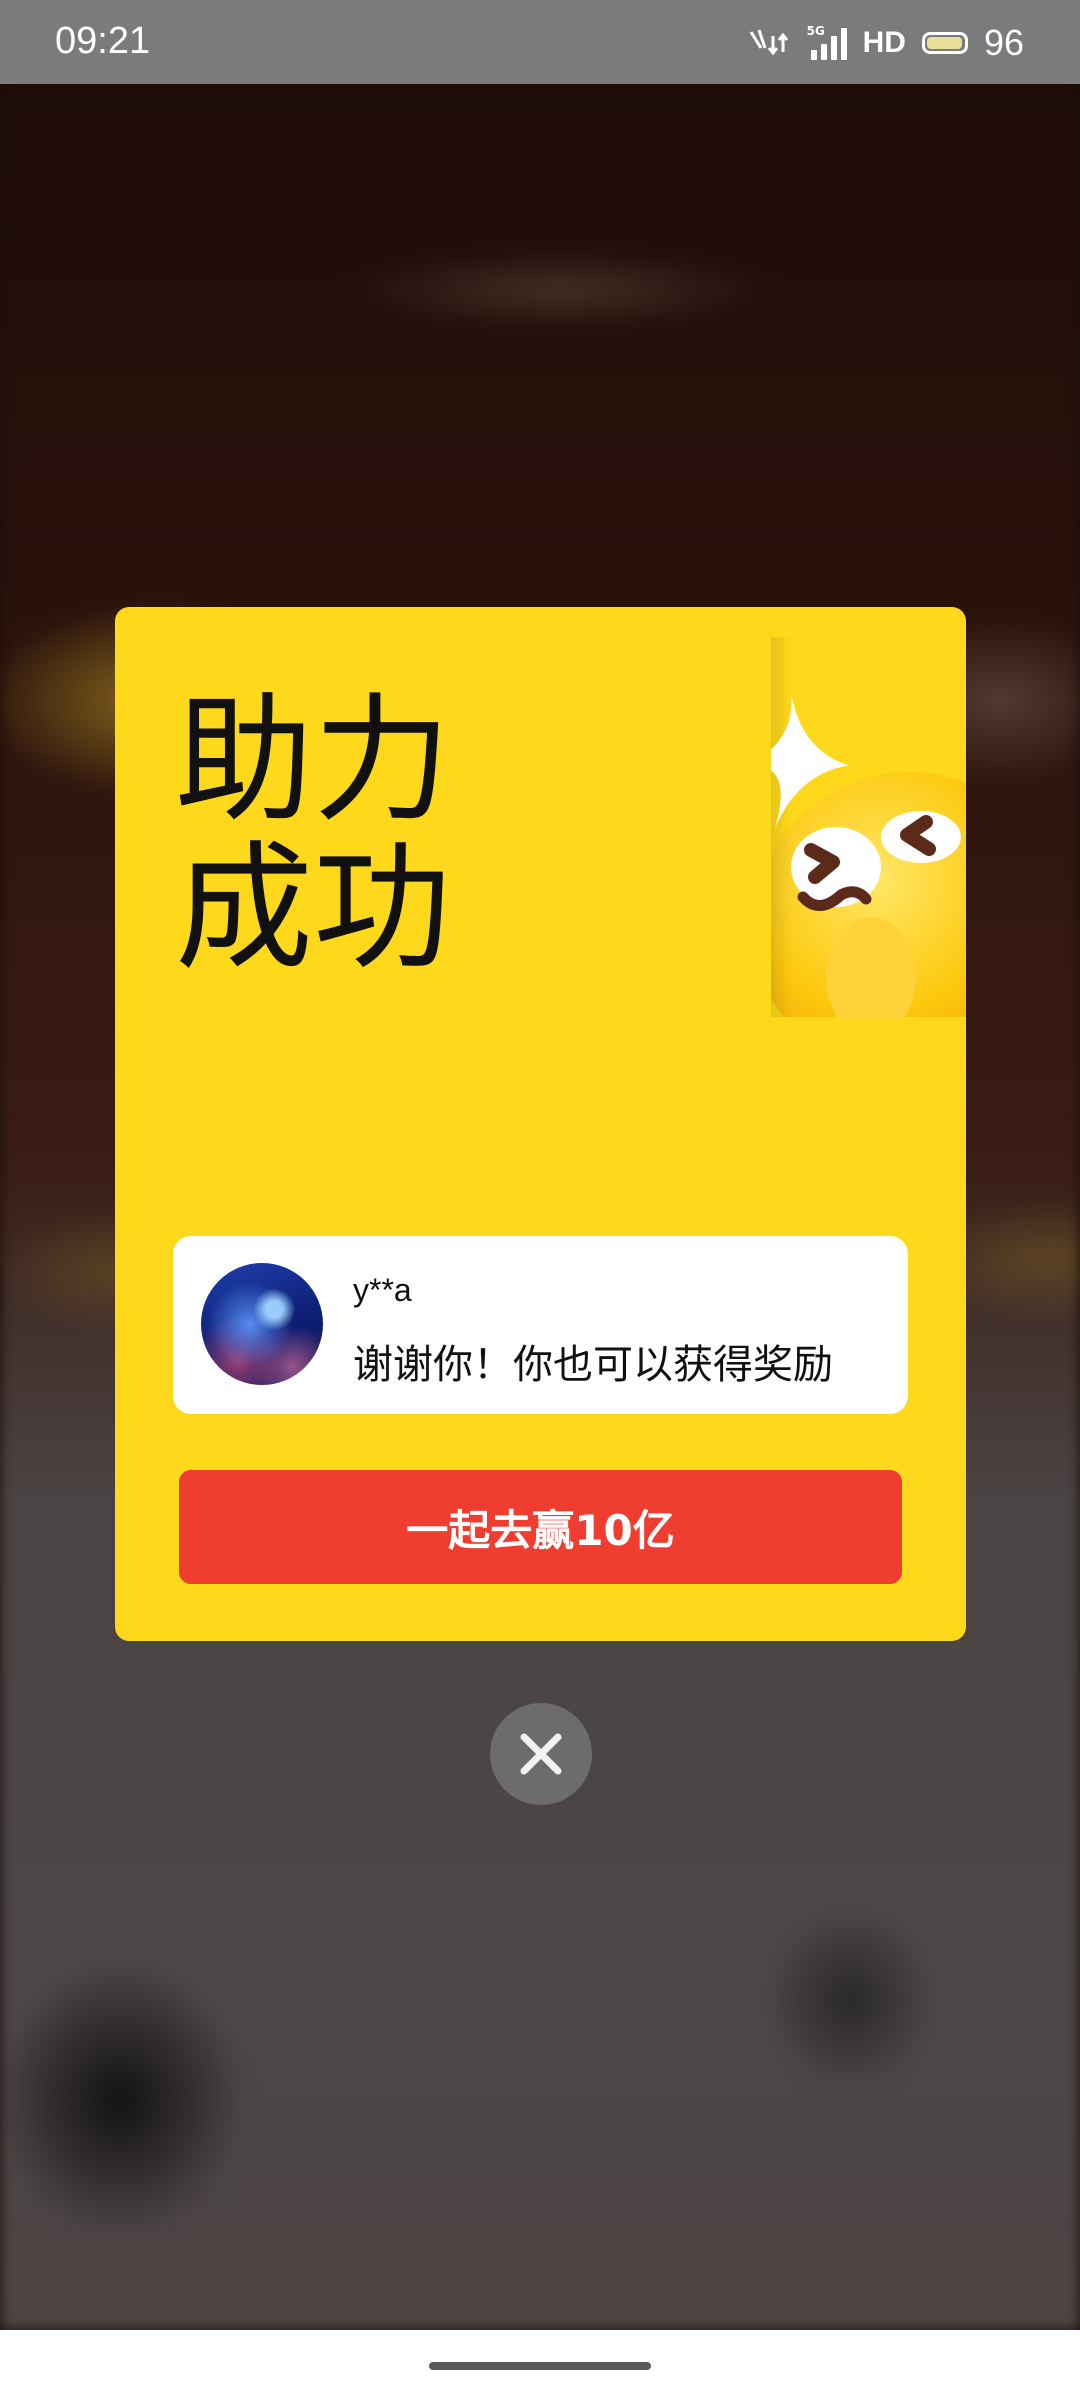 The image size is (1080, 2400). I want to click on data-transfer-icon, so click(768, 42).